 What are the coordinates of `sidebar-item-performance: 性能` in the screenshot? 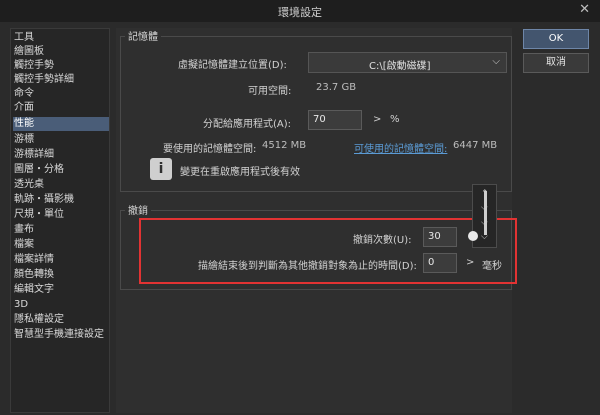 It's located at (61, 124).